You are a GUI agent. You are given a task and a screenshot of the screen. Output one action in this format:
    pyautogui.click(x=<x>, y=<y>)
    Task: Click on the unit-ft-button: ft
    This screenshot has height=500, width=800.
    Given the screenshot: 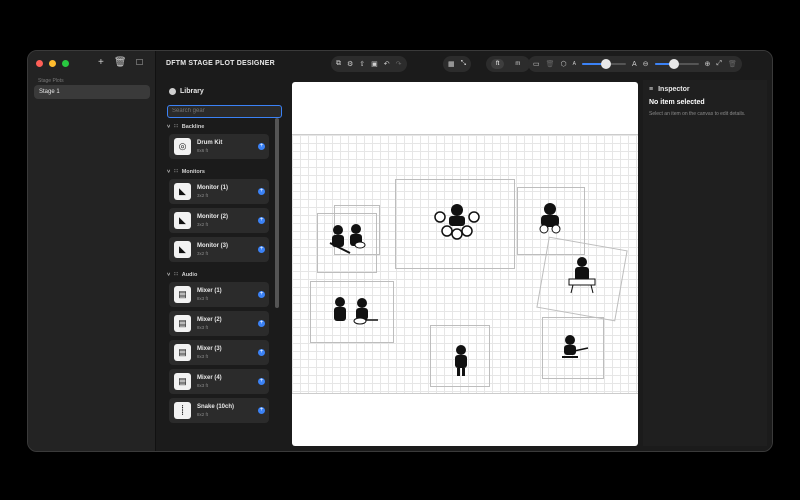 What is the action you would take?
    pyautogui.click(x=498, y=64)
    